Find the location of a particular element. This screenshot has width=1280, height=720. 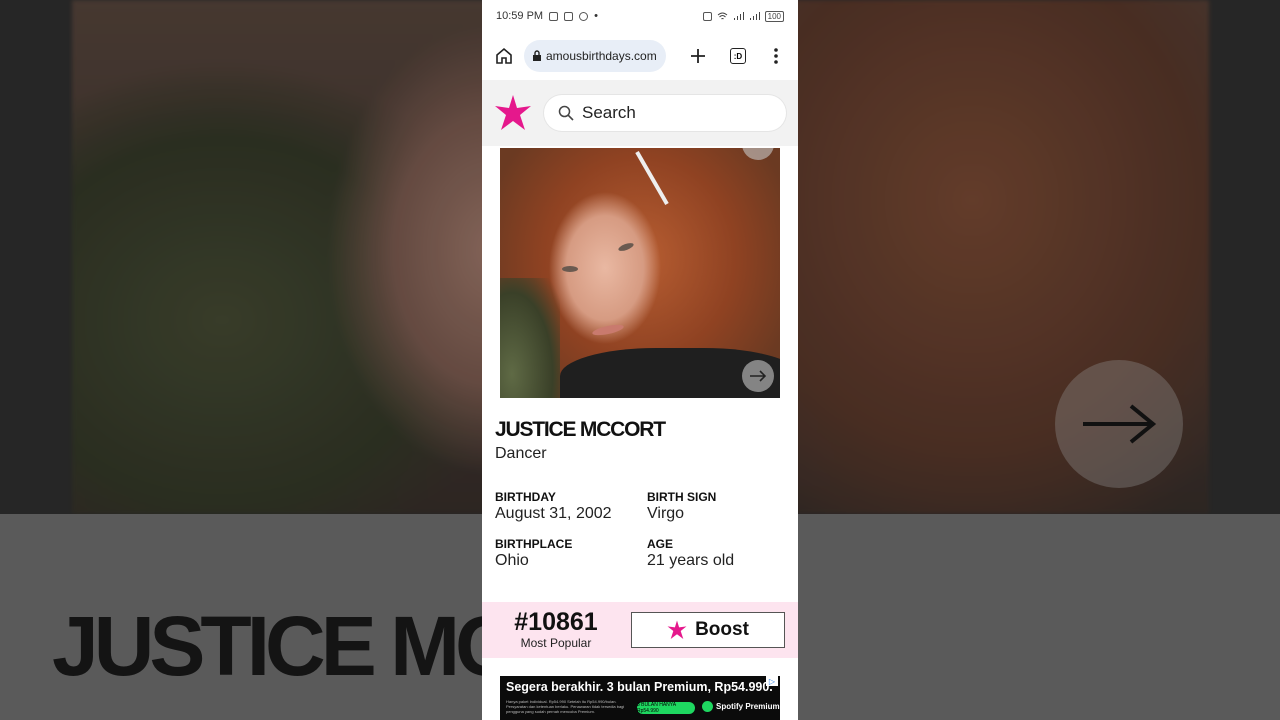

vibrate-icon is located at coordinates (707, 16).